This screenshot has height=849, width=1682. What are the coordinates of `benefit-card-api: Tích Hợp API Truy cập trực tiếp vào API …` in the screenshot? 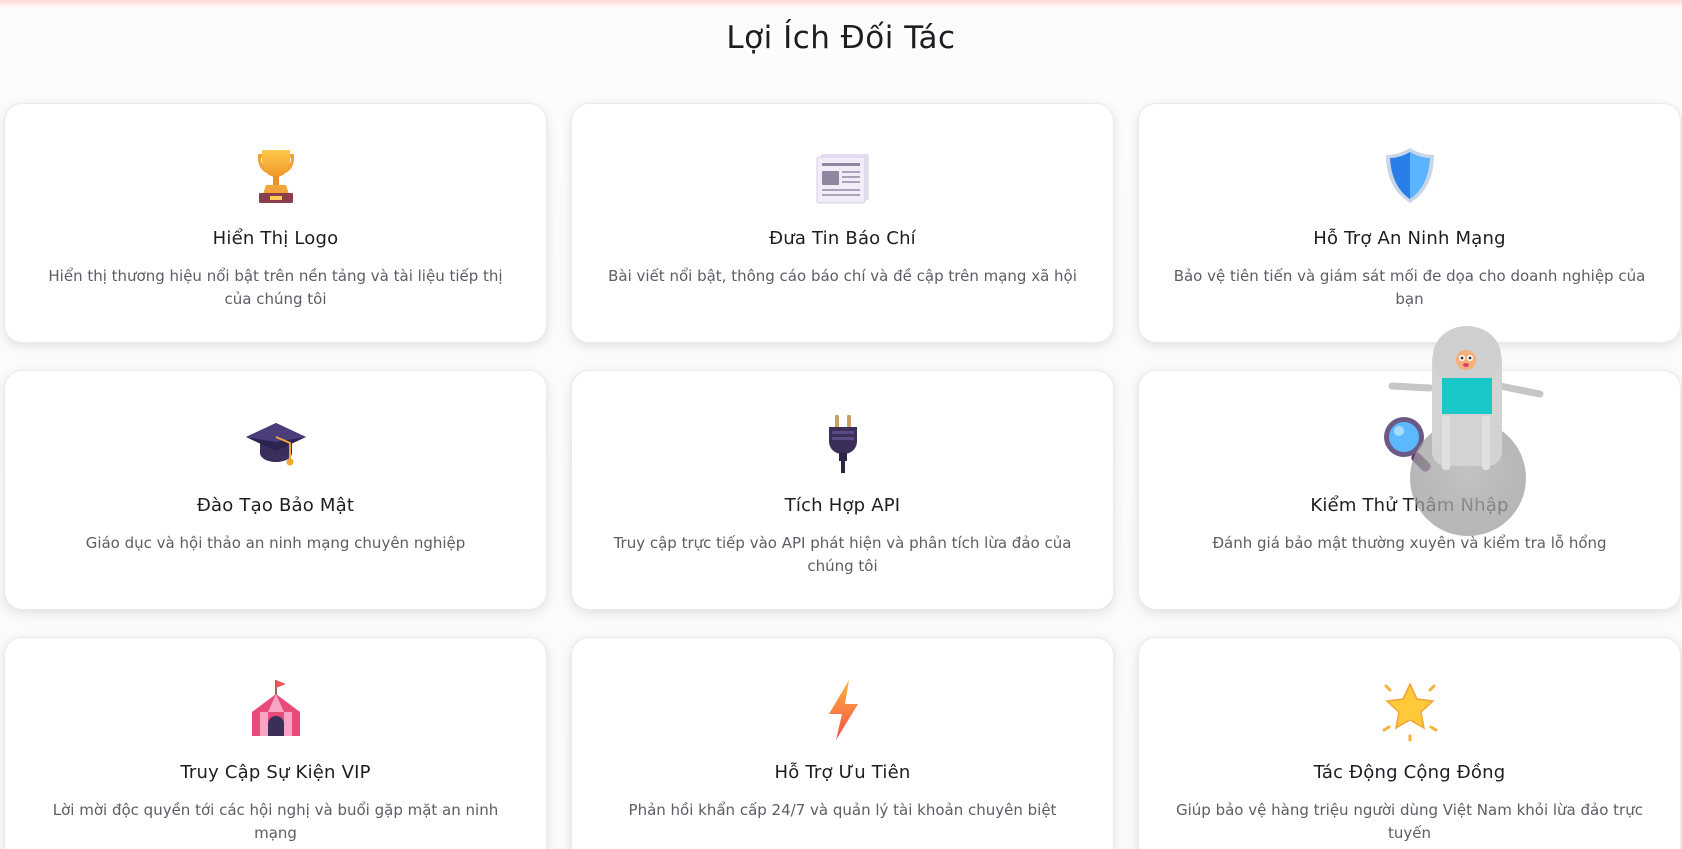 It's located at (842, 490).